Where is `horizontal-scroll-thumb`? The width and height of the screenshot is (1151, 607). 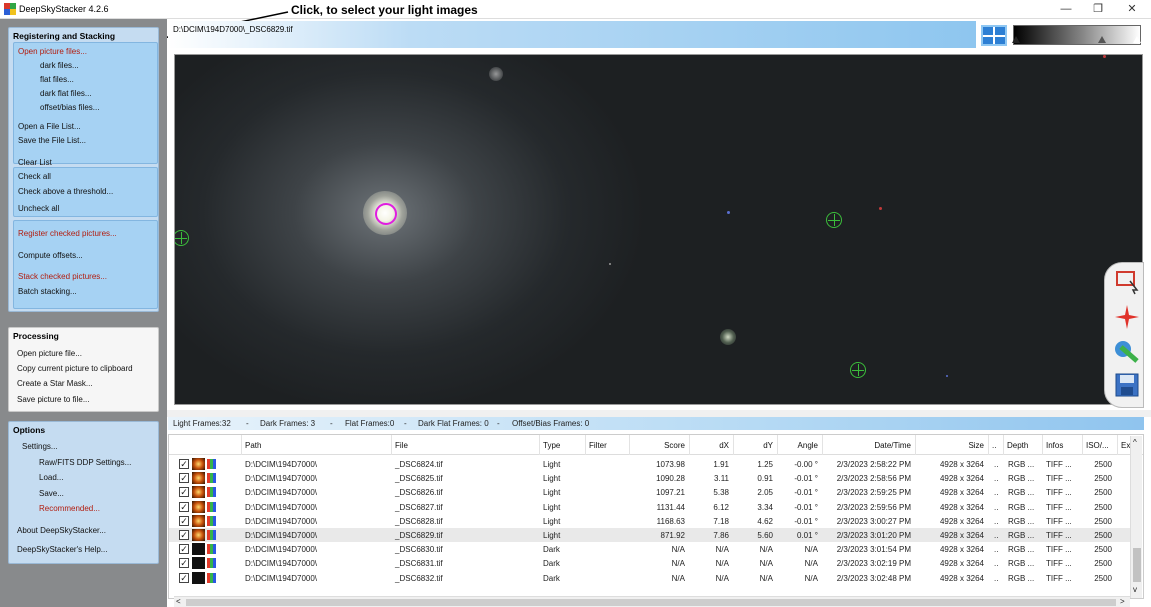
horizontal-scroll-thumb is located at coordinates (651, 602).